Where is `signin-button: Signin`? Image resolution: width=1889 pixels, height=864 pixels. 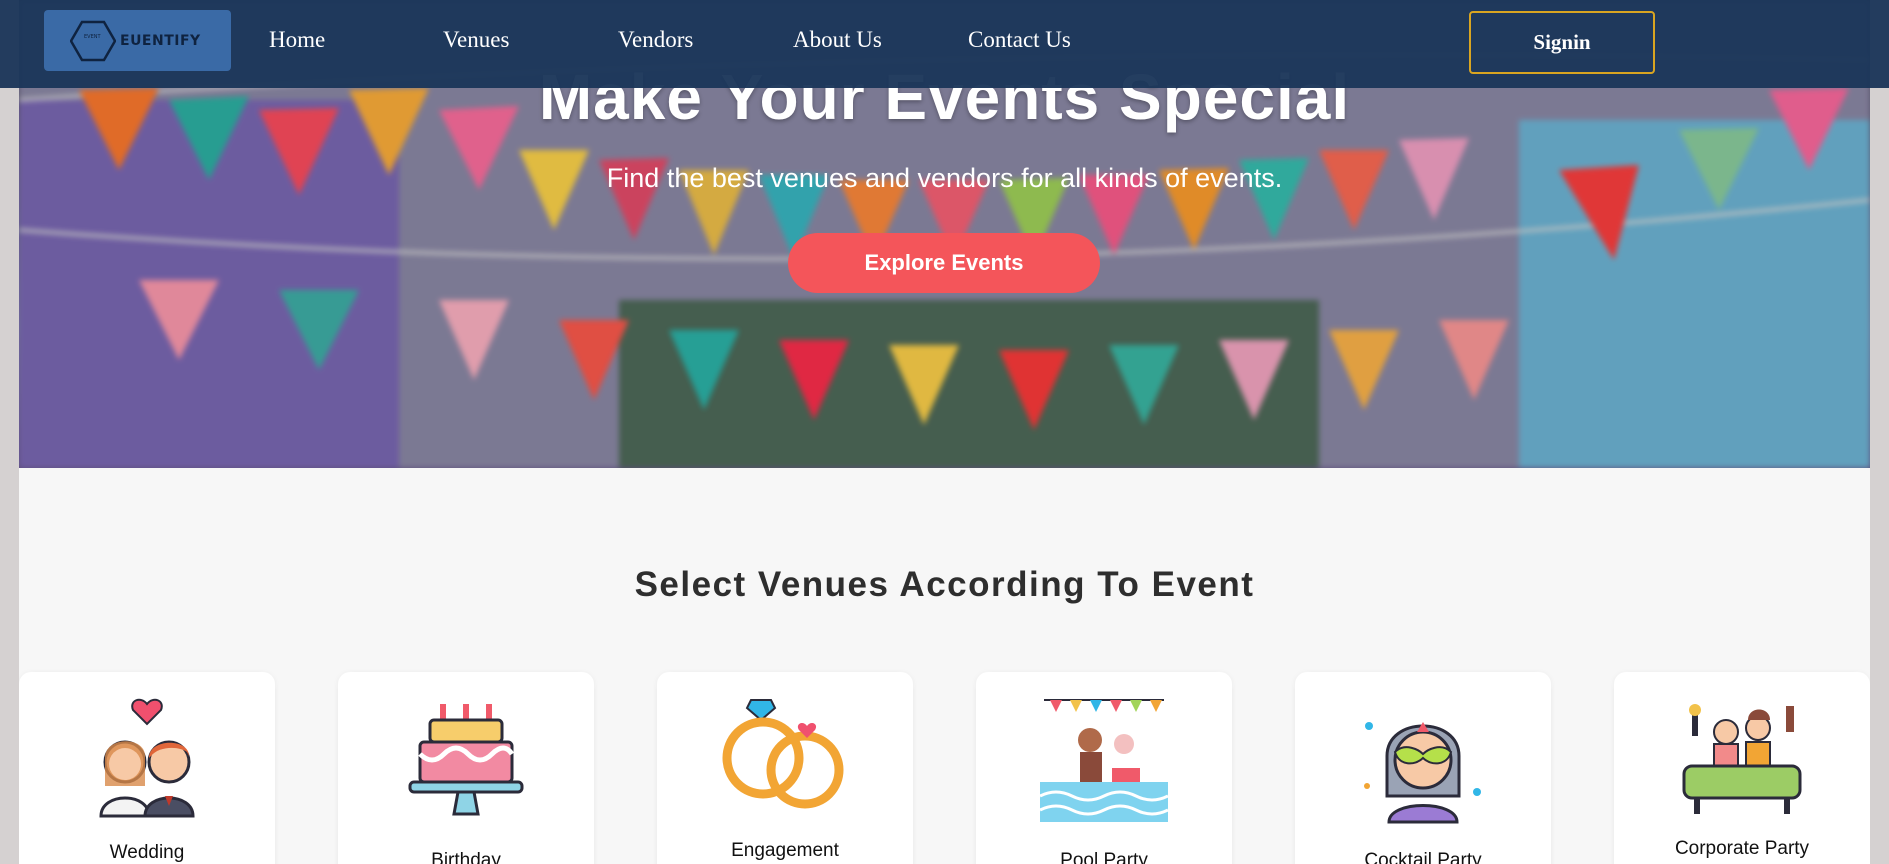 signin-button: Signin is located at coordinates (1562, 42).